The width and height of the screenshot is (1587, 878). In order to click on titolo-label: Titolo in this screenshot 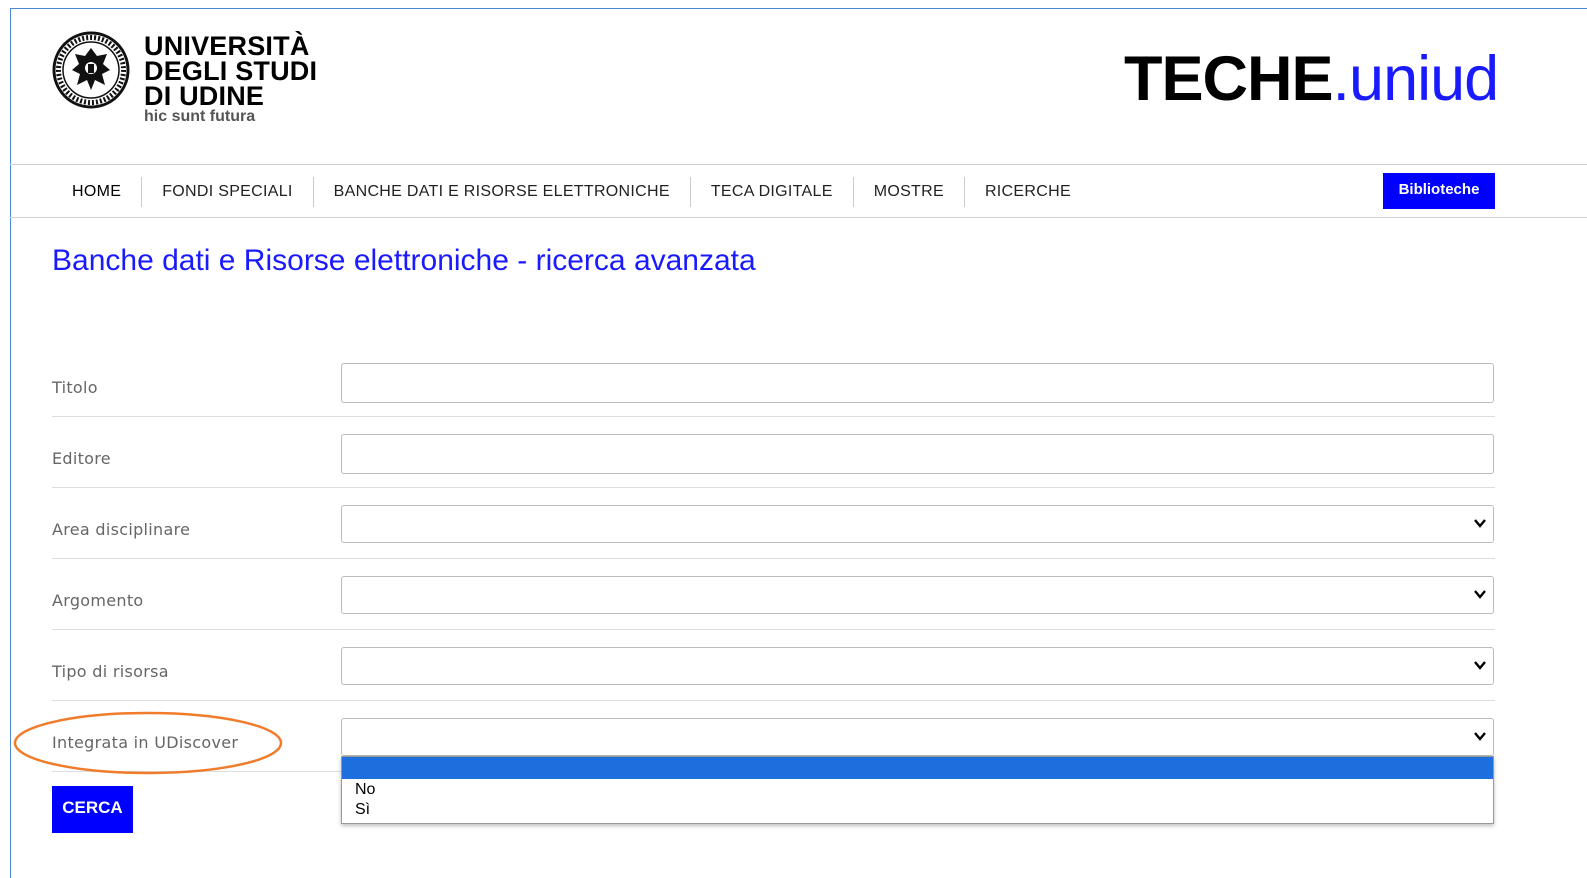, I will do `click(75, 387)`.